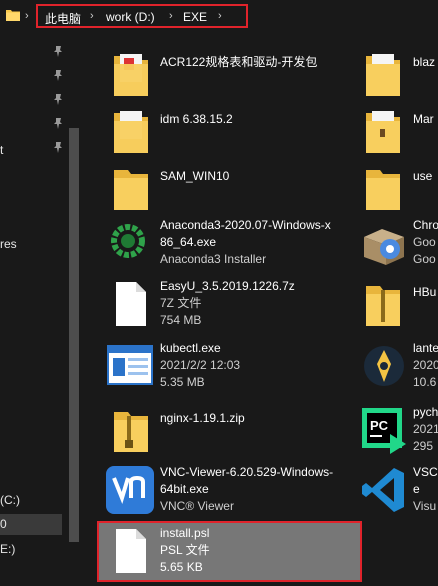 Image resolution: width=438 pixels, height=586 pixels. What do you see at coordinates (425, 382) in the screenshot?
I see `file-size: 10.6` at bounding box center [425, 382].